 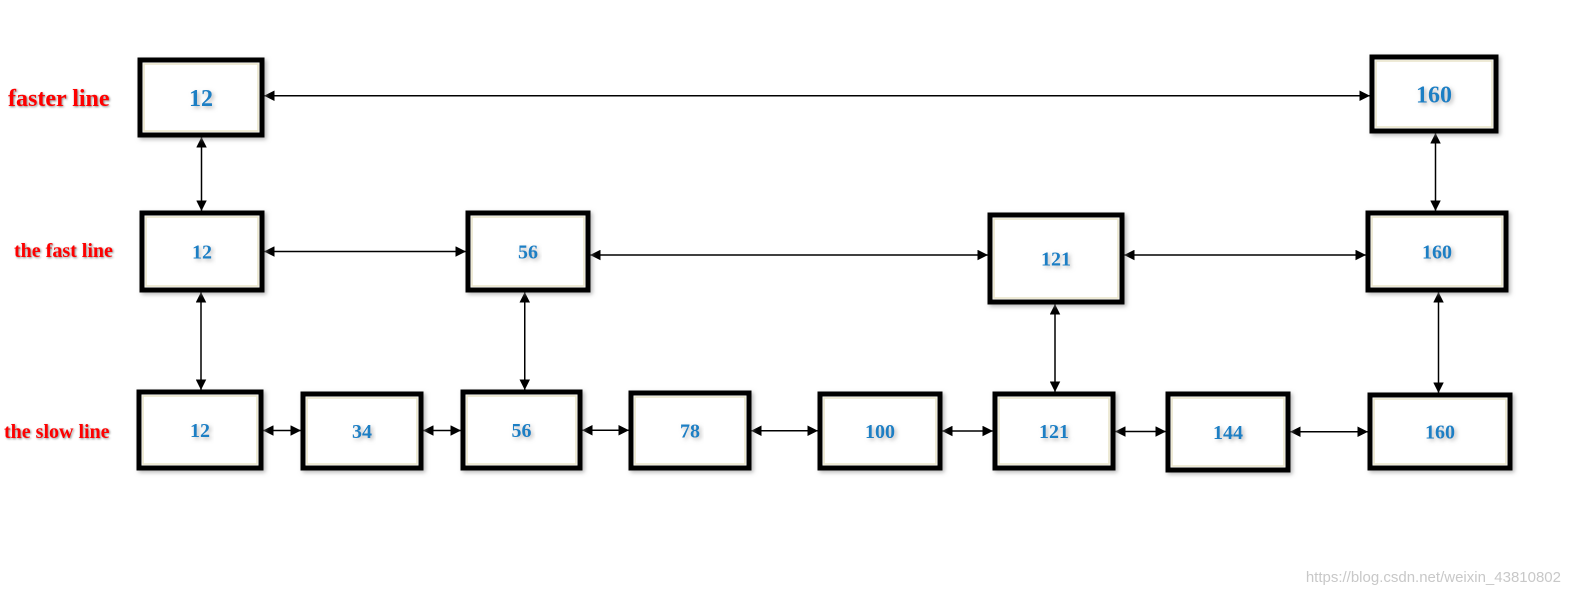 I want to click on node-144: 144, so click(x=1228, y=432).